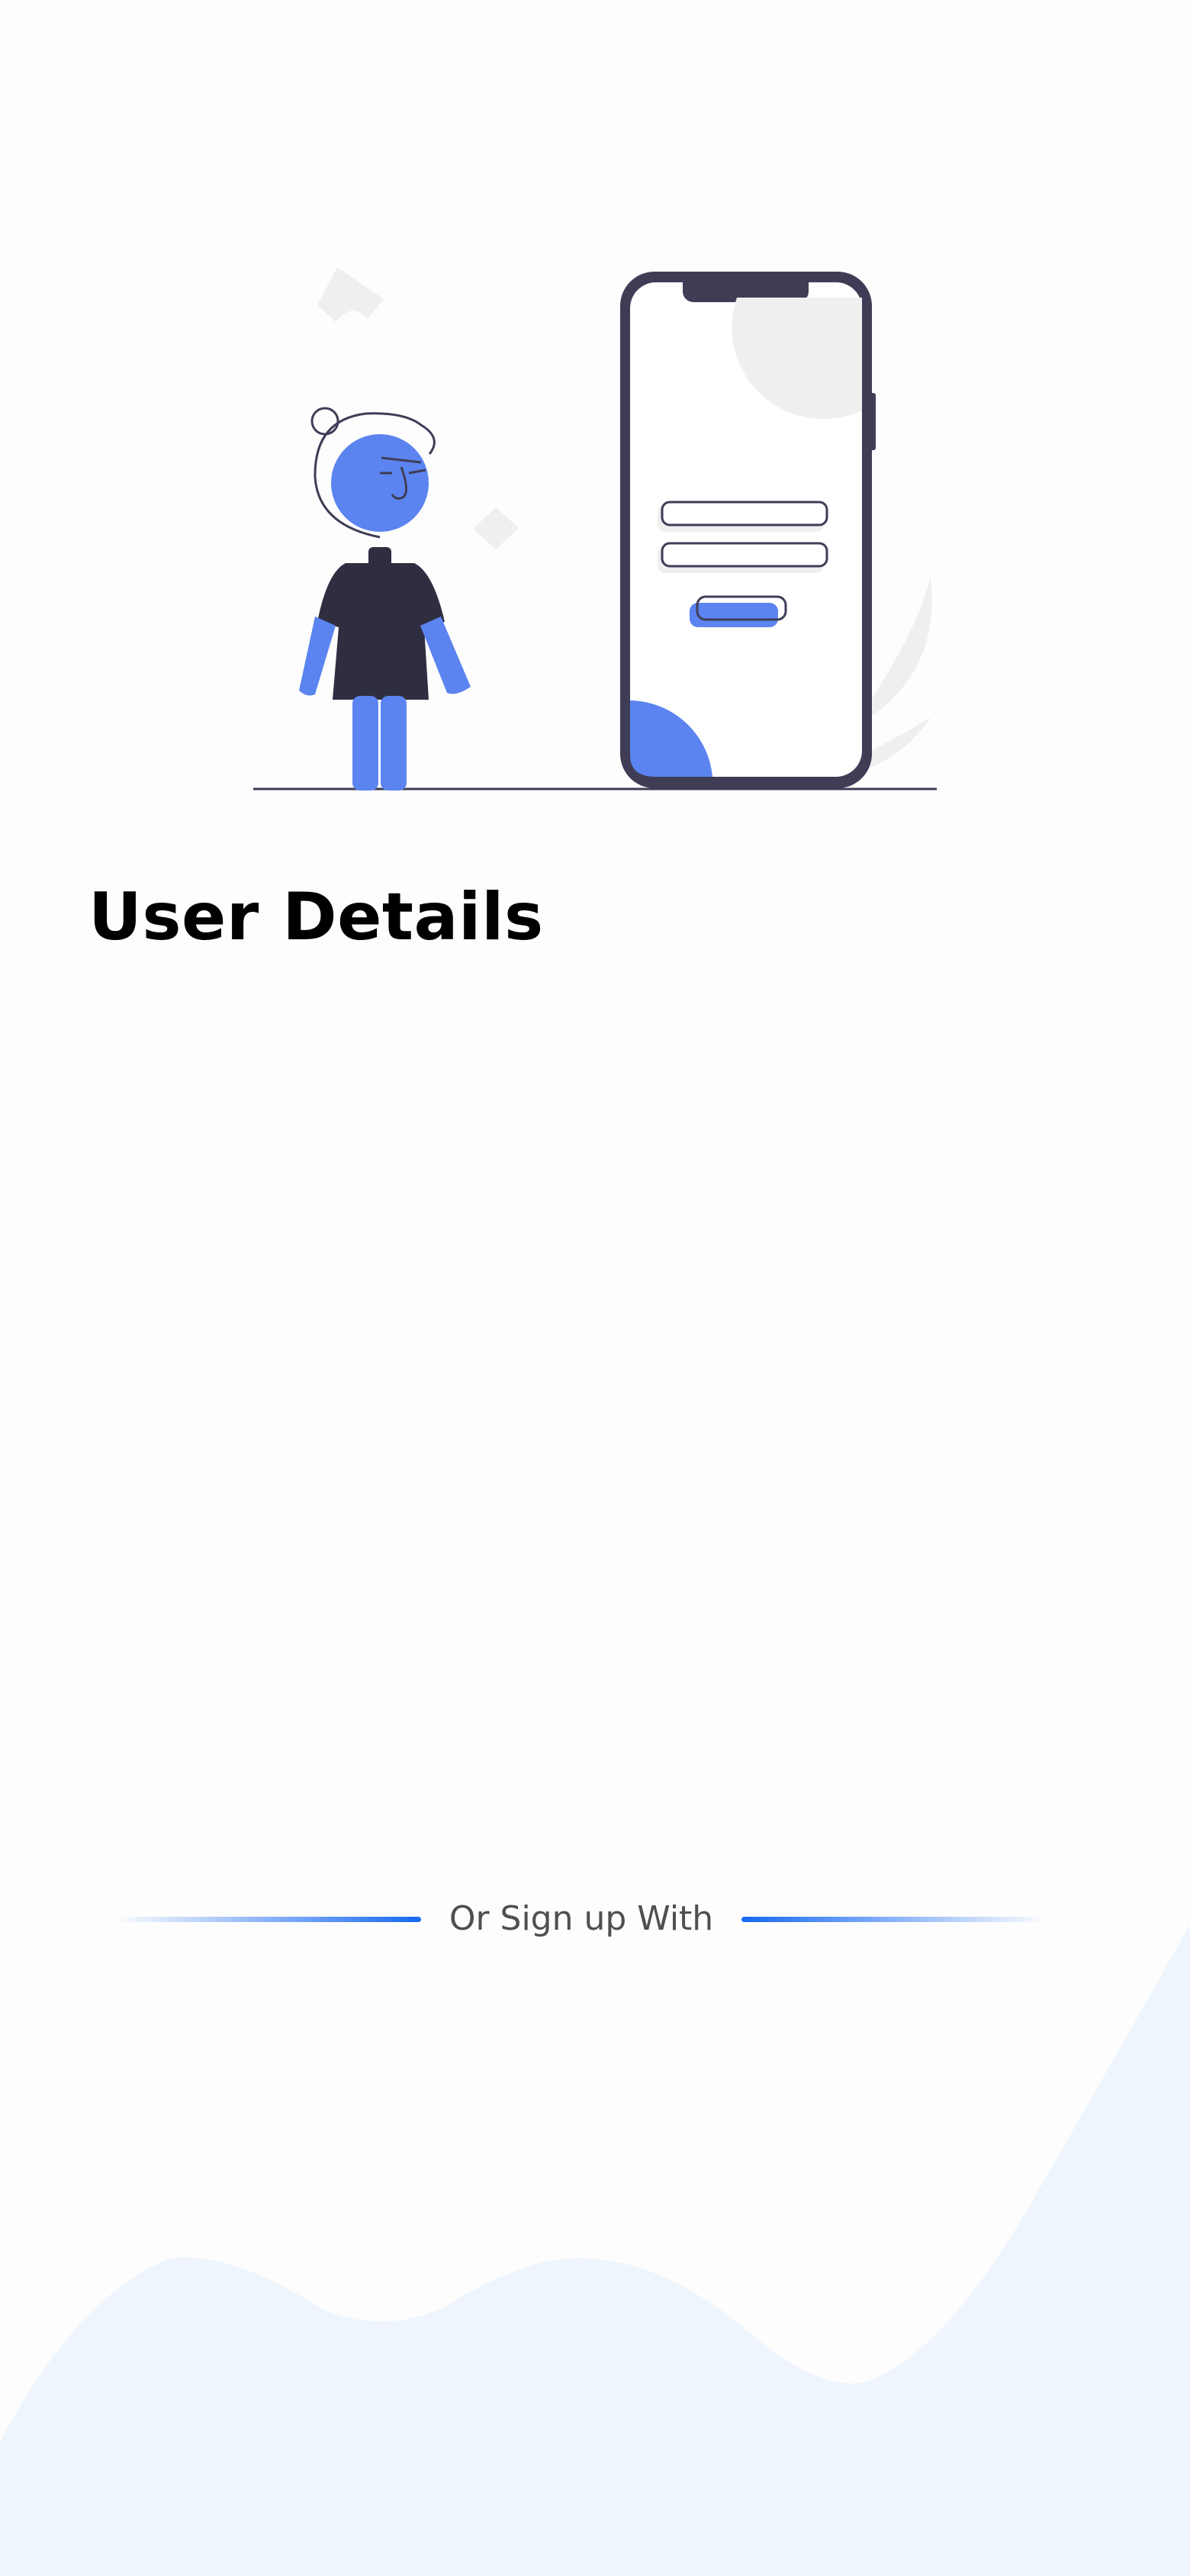 Image resolution: width=1190 pixels, height=2576 pixels. I want to click on person-figure, so click(385, 599).